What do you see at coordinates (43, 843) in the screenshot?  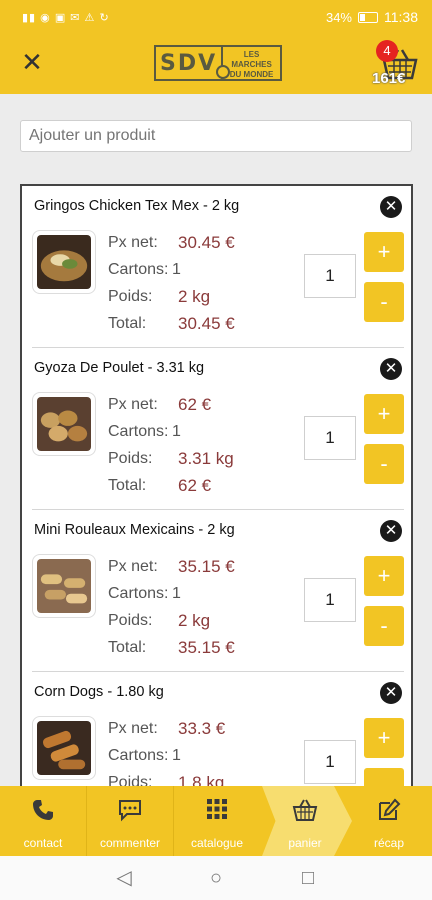 I see `nav-label: contact` at bounding box center [43, 843].